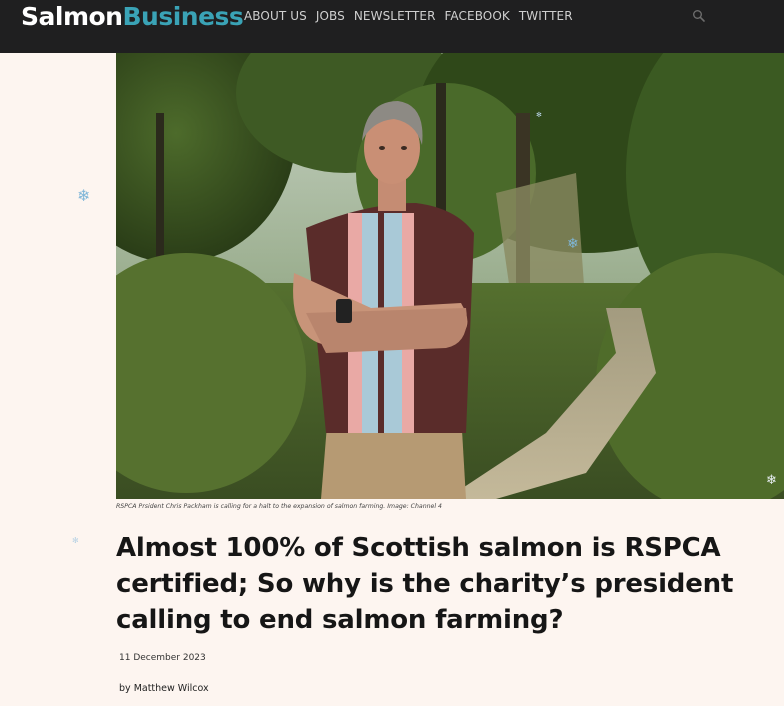 The width and height of the screenshot is (784, 706). Describe the element at coordinates (275, 16) in the screenshot. I see `nav-about-us: ABOUT US` at that location.